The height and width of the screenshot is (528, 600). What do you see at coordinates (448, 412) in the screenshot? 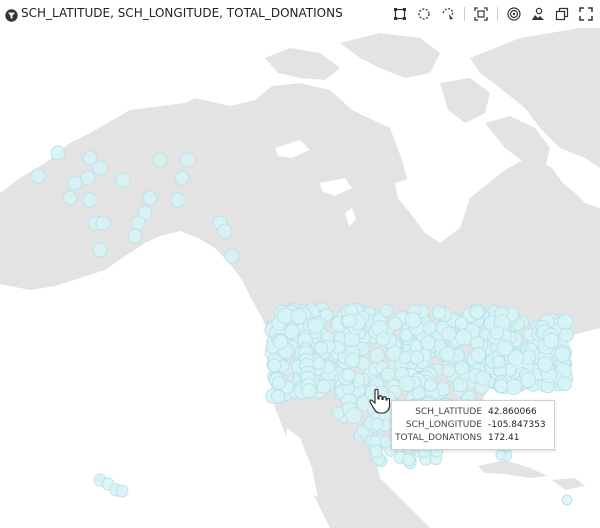
I see `tooltip-label: SCH_LATITUDE` at bounding box center [448, 412].